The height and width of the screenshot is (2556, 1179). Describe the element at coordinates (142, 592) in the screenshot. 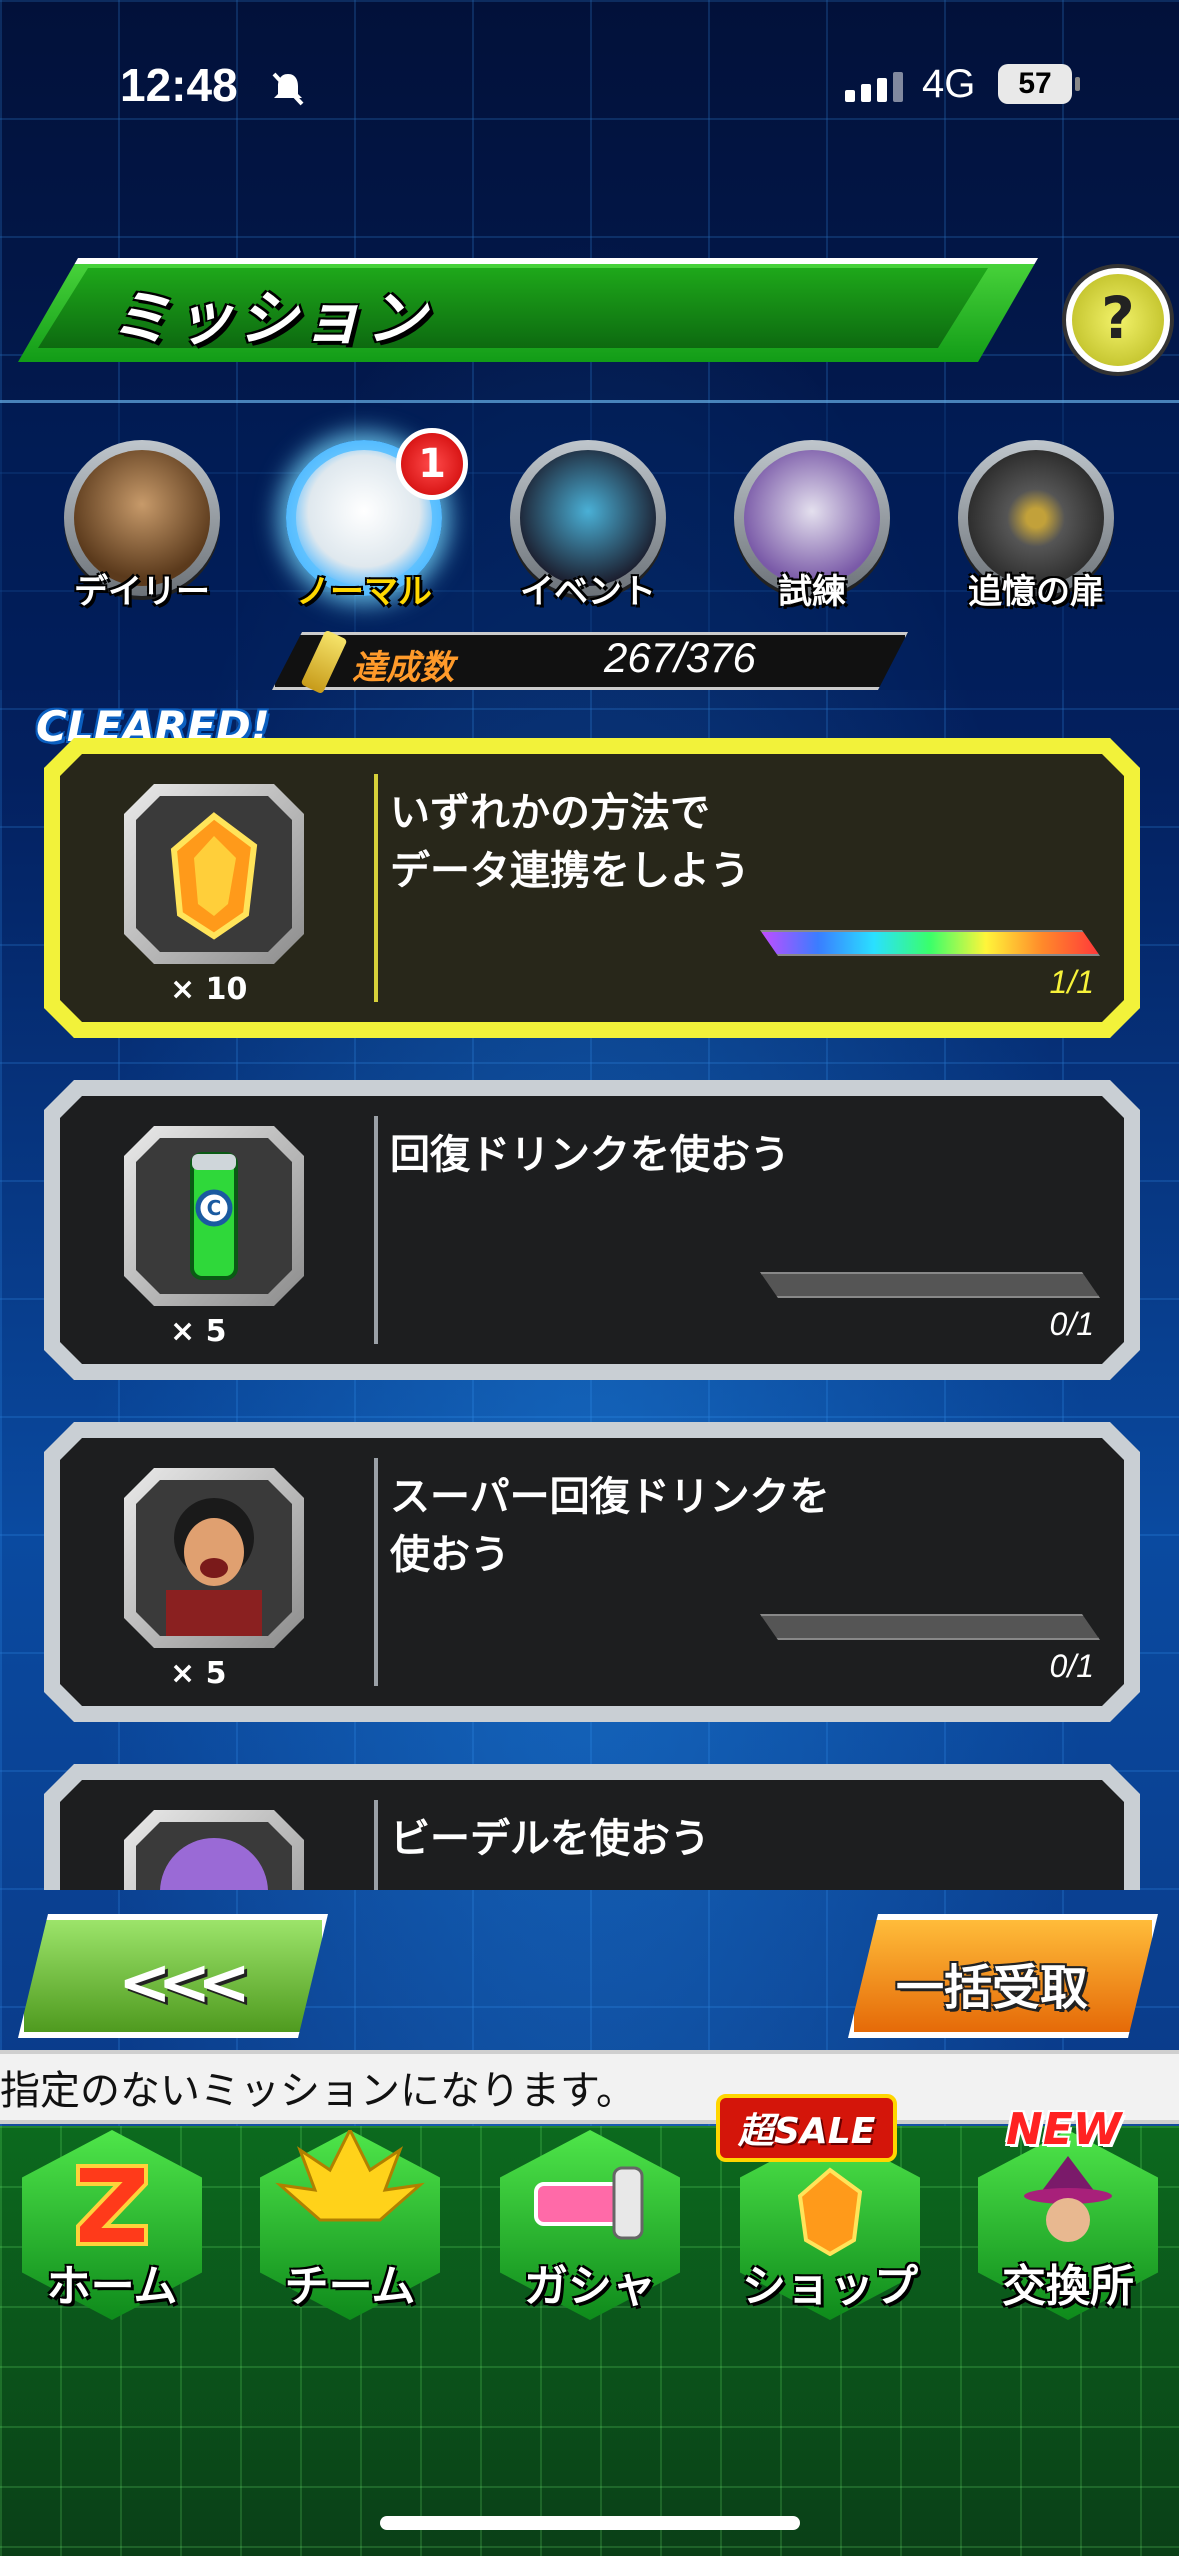

I see `tab-label: デイリー` at that location.